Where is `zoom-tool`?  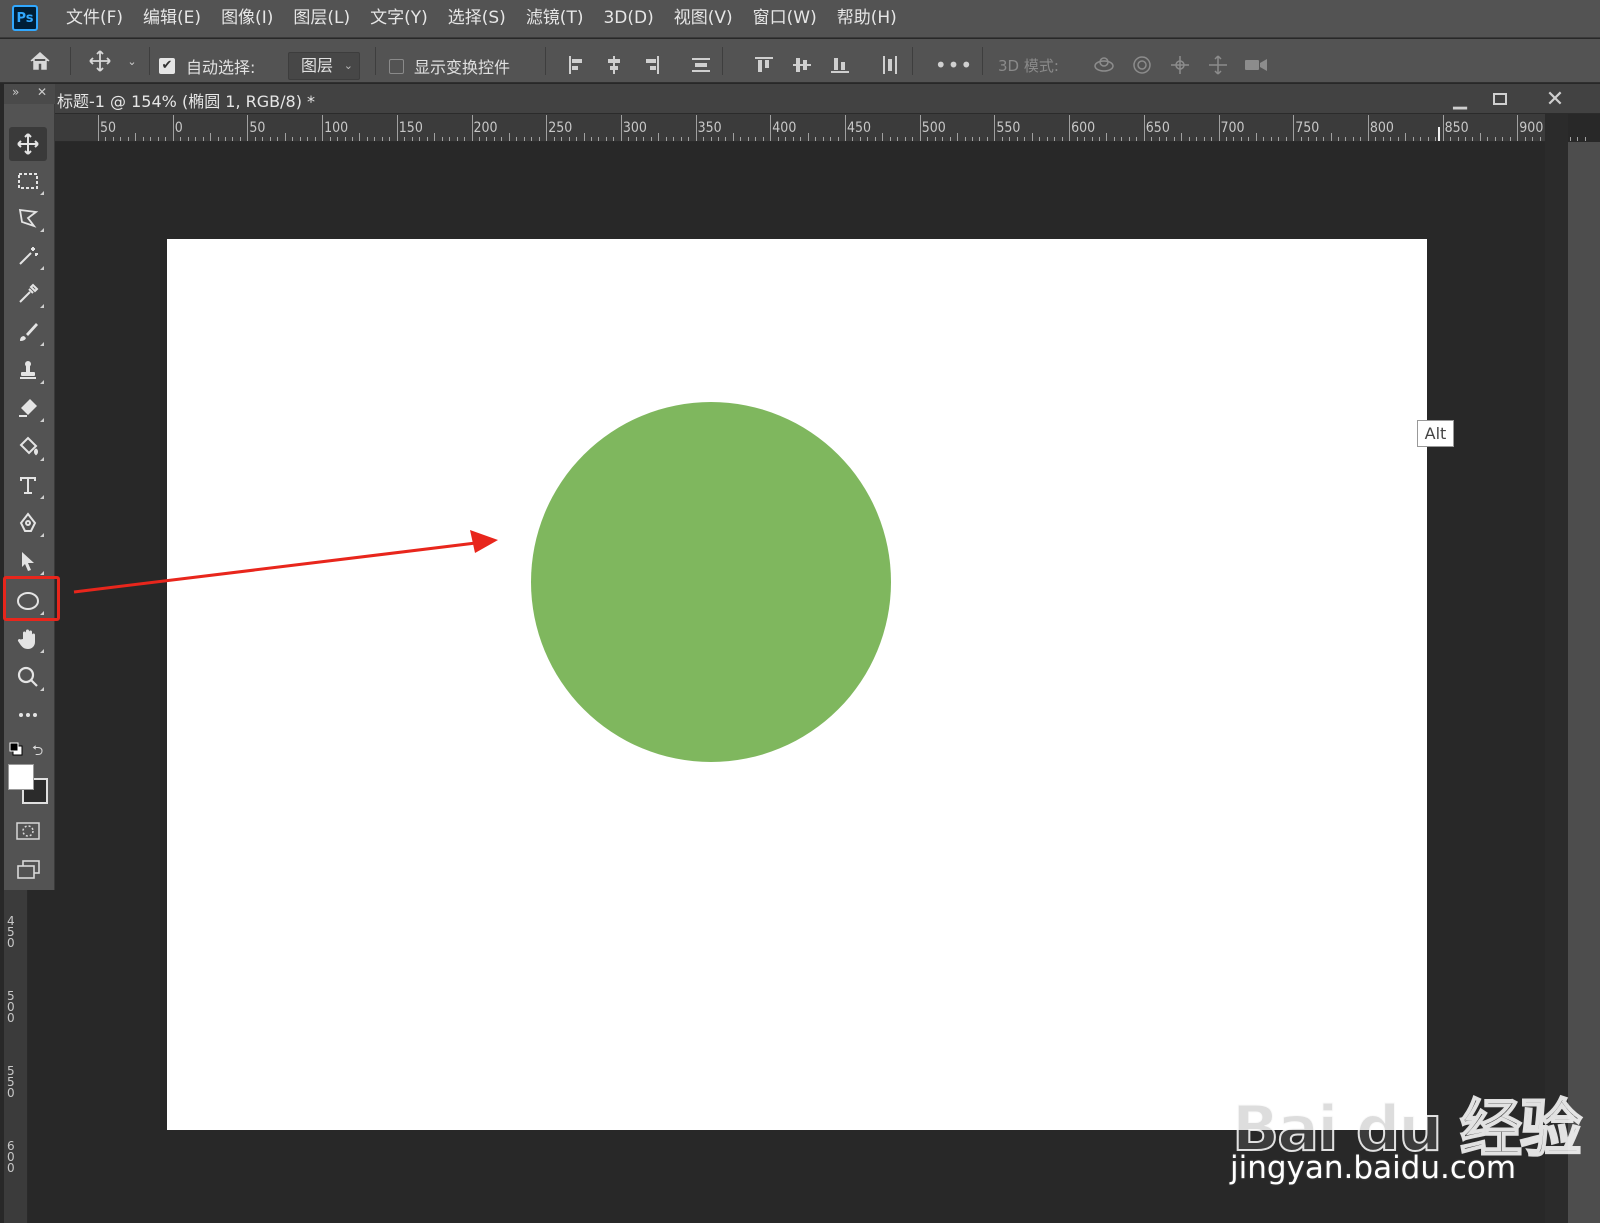 zoom-tool is located at coordinates (28, 677).